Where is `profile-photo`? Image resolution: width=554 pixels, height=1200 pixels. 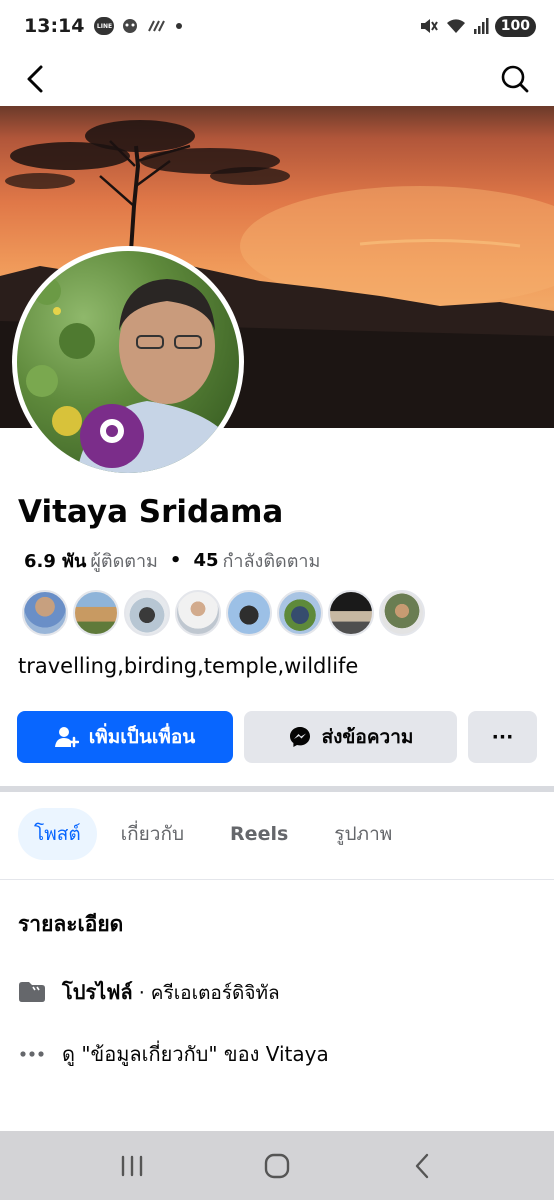 profile-photo is located at coordinates (128, 362).